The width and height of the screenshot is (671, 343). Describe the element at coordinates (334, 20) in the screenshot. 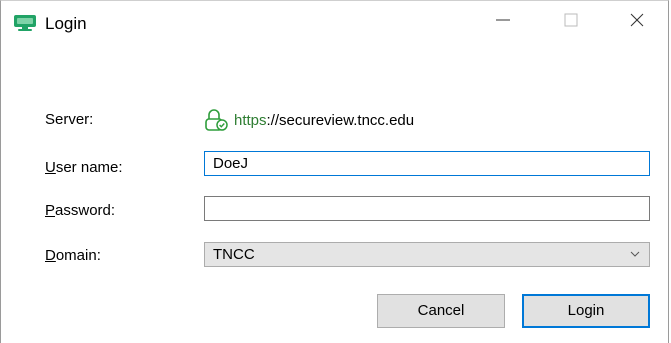

I see `title-bar: Login` at that location.